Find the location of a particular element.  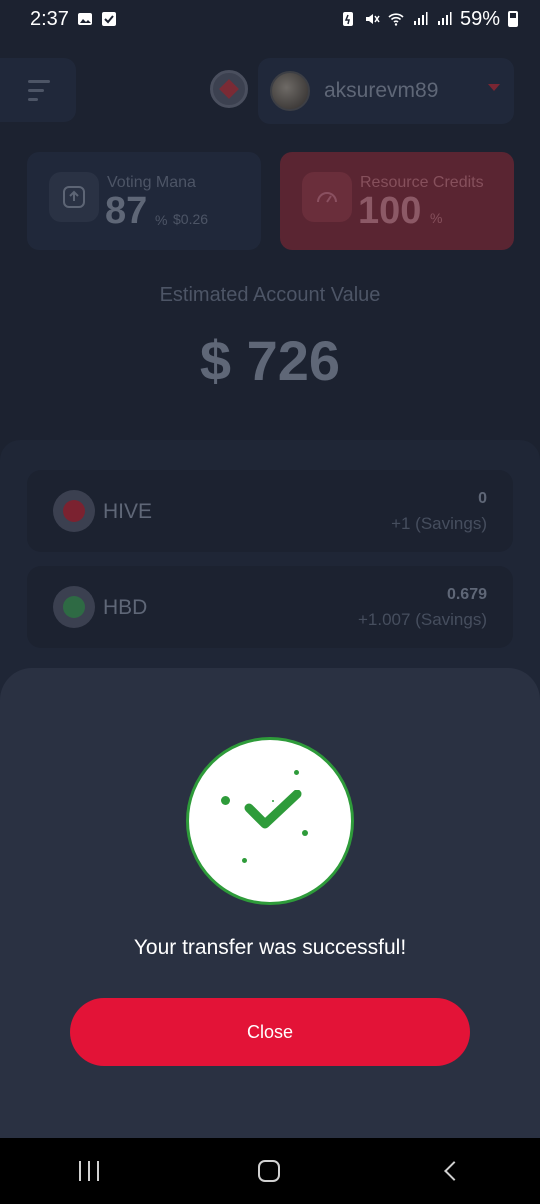

token-amount: 0 is located at coordinates (482, 498).